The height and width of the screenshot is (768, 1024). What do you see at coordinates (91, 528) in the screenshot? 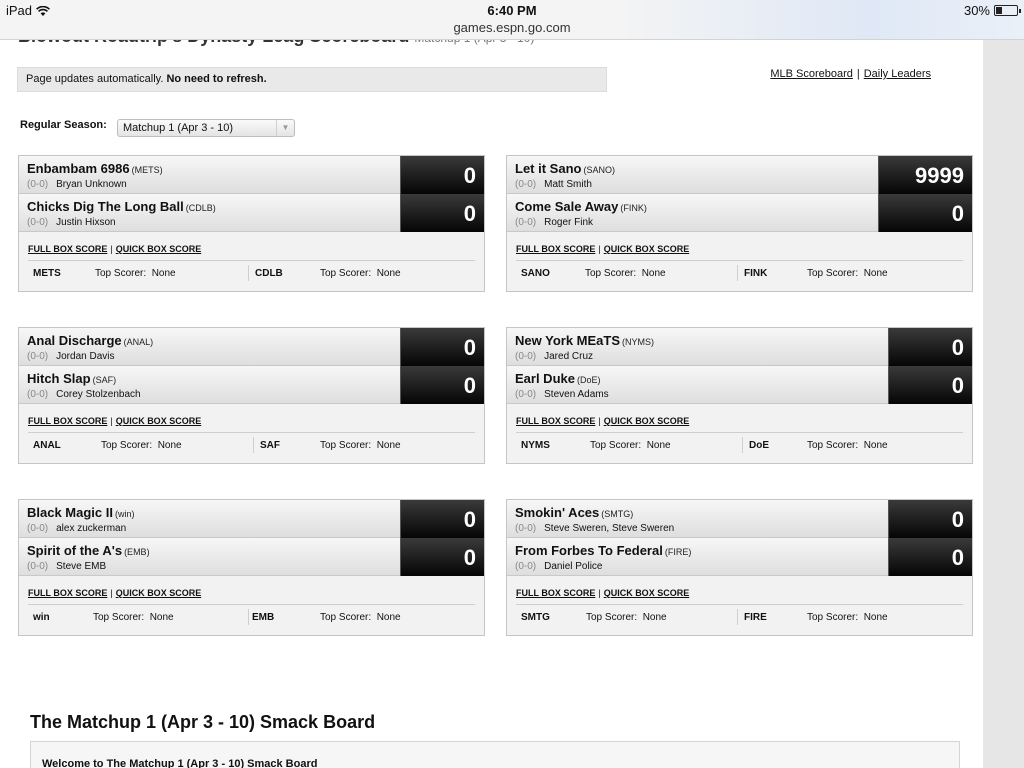
I see `team-owner: alex zuckerman` at bounding box center [91, 528].